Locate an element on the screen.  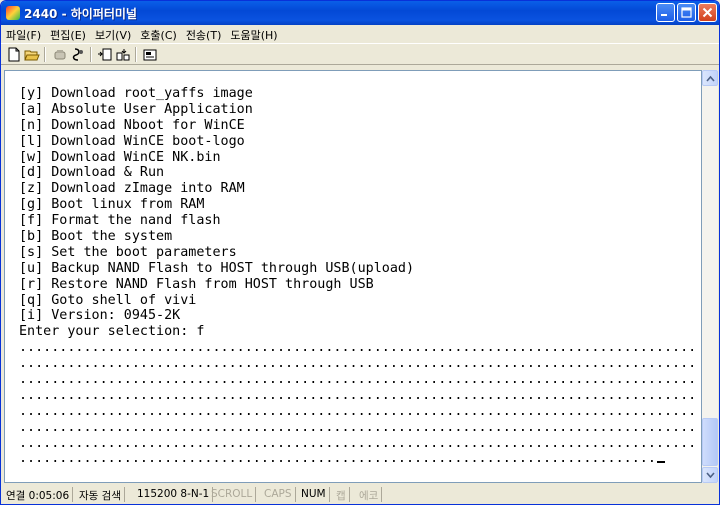
scroll-thumb is located at coordinates (710, 442).